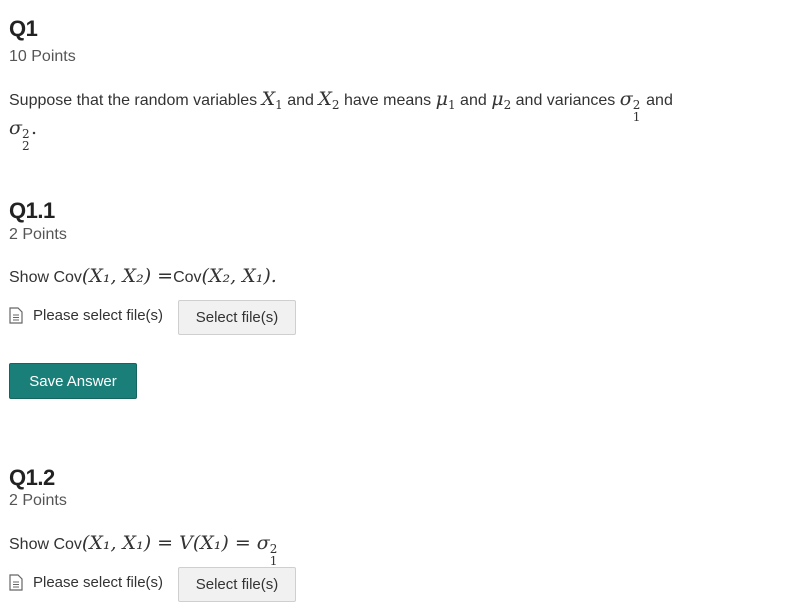 This screenshot has width=790, height=612. Describe the element at coordinates (38, 234) in the screenshot. I see `question-points-q1-1: 2 Points` at that location.